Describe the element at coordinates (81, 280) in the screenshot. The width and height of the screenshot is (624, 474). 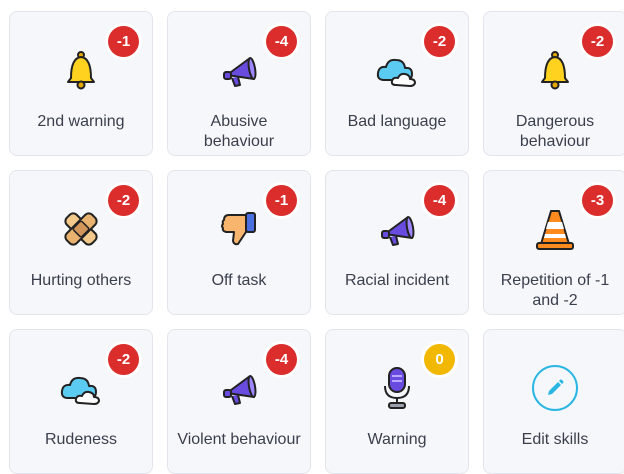
I see `skill-label: Hurting others` at that location.